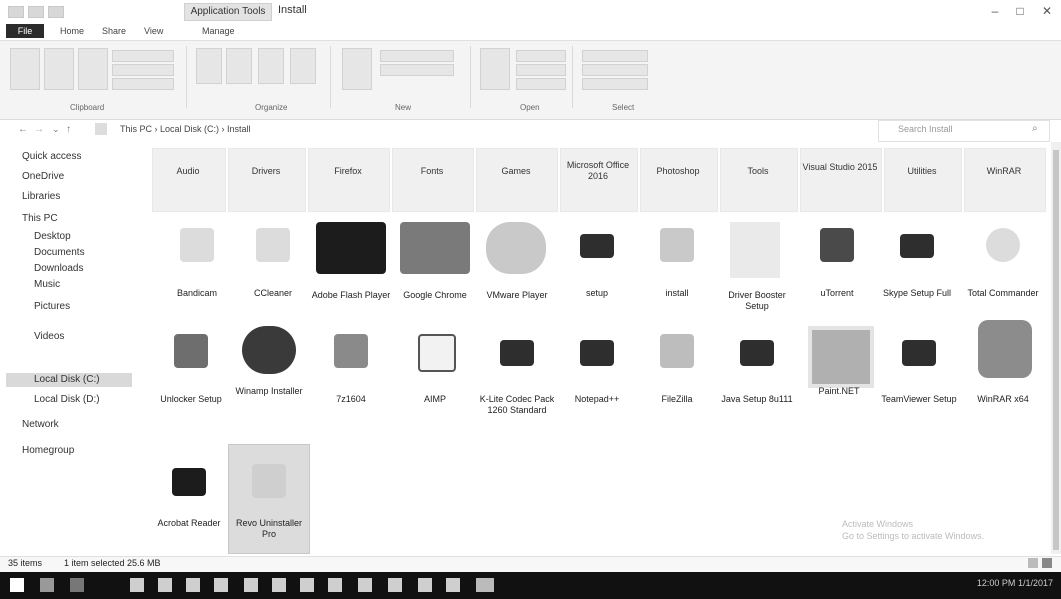  What do you see at coordinates (218, 31) in the screenshot?
I see `tab-manage: Manage` at bounding box center [218, 31].